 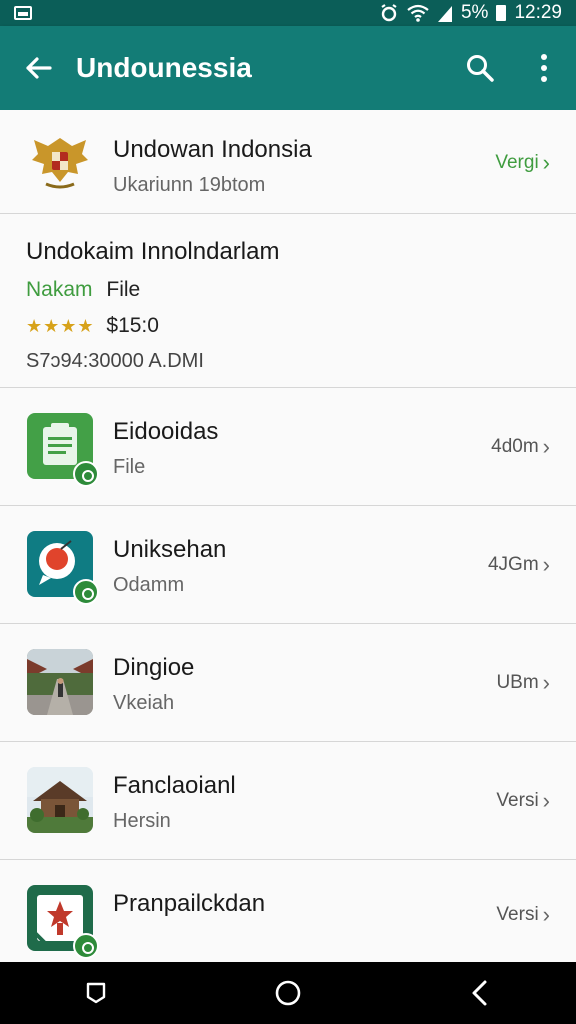 What do you see at coordinates (115, 361) in the screenshot?
I see `detail-id: S7ↄ94:30000 A.DMI` at bounding box center [115, 361].